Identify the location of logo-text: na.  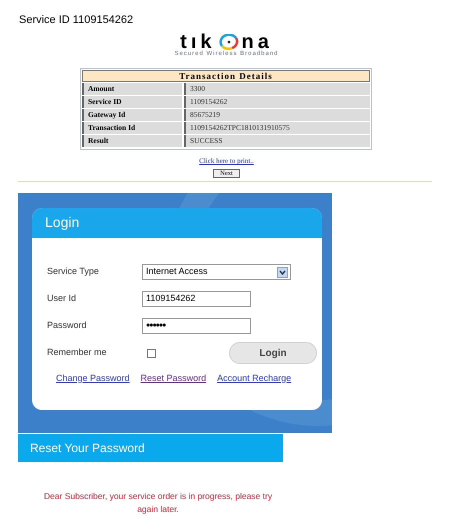
(257, 42).